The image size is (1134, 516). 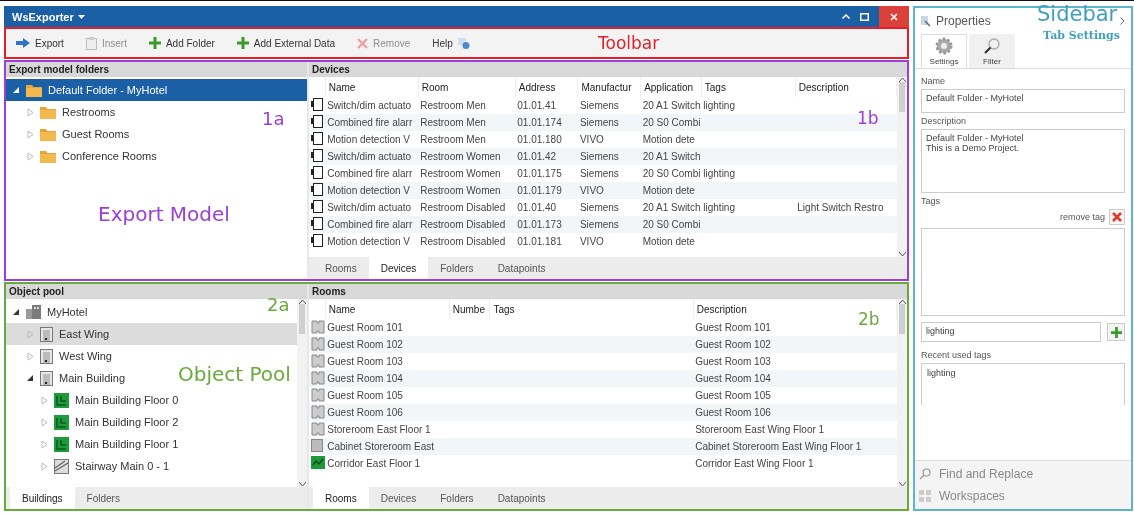 What do you see at coordinates (387, 327) in the screenshot?
I see `table-cell: Guest Room 101` at bounding box center [387, 327].